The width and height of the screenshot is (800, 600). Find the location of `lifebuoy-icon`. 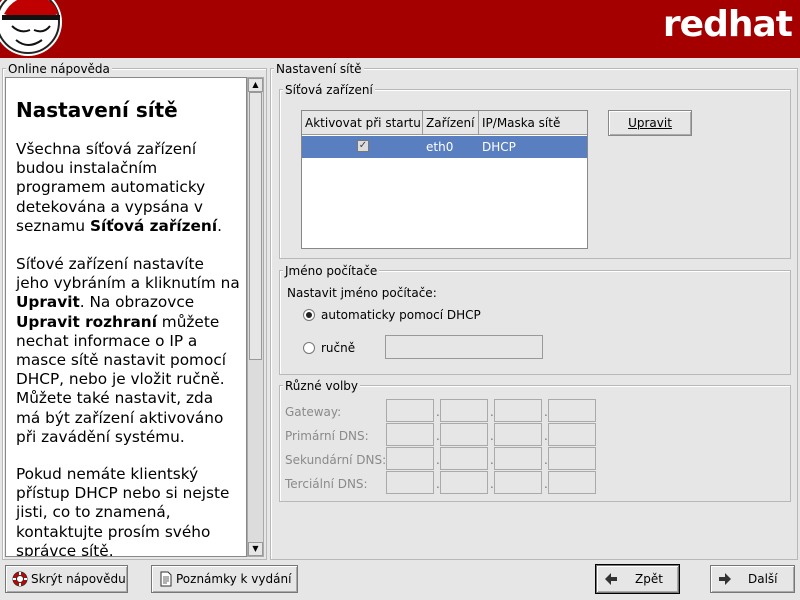

lifebuoy-icon is located at coordinates (20, 579).